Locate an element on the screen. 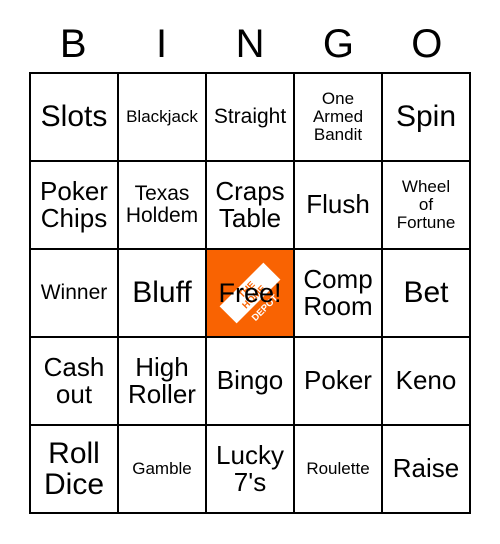  bingo-cell: Gamble is located at coordinates (163, 470).